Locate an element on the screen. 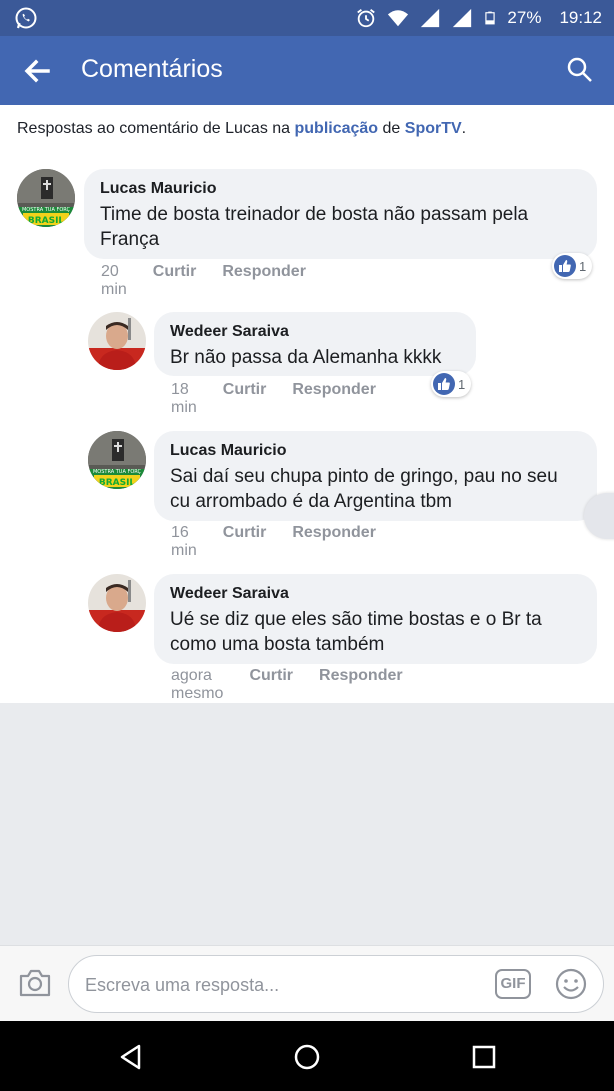  whatsapp-icon is located at coordinates (26, 18).